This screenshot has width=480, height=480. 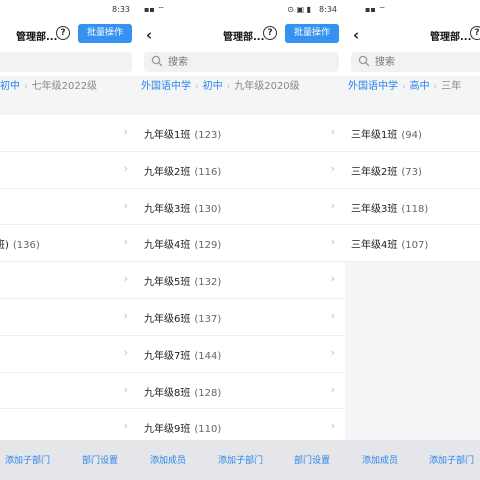 What do you see at coordinates (167, 172) in the screenshot?
I see `class-name: 九年级2班` at bounding box center [167, 172].